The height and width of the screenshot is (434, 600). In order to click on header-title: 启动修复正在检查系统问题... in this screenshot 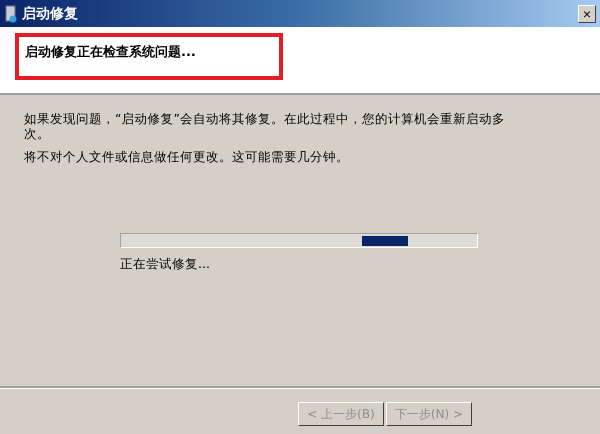, I will do `click(110, 52)`.